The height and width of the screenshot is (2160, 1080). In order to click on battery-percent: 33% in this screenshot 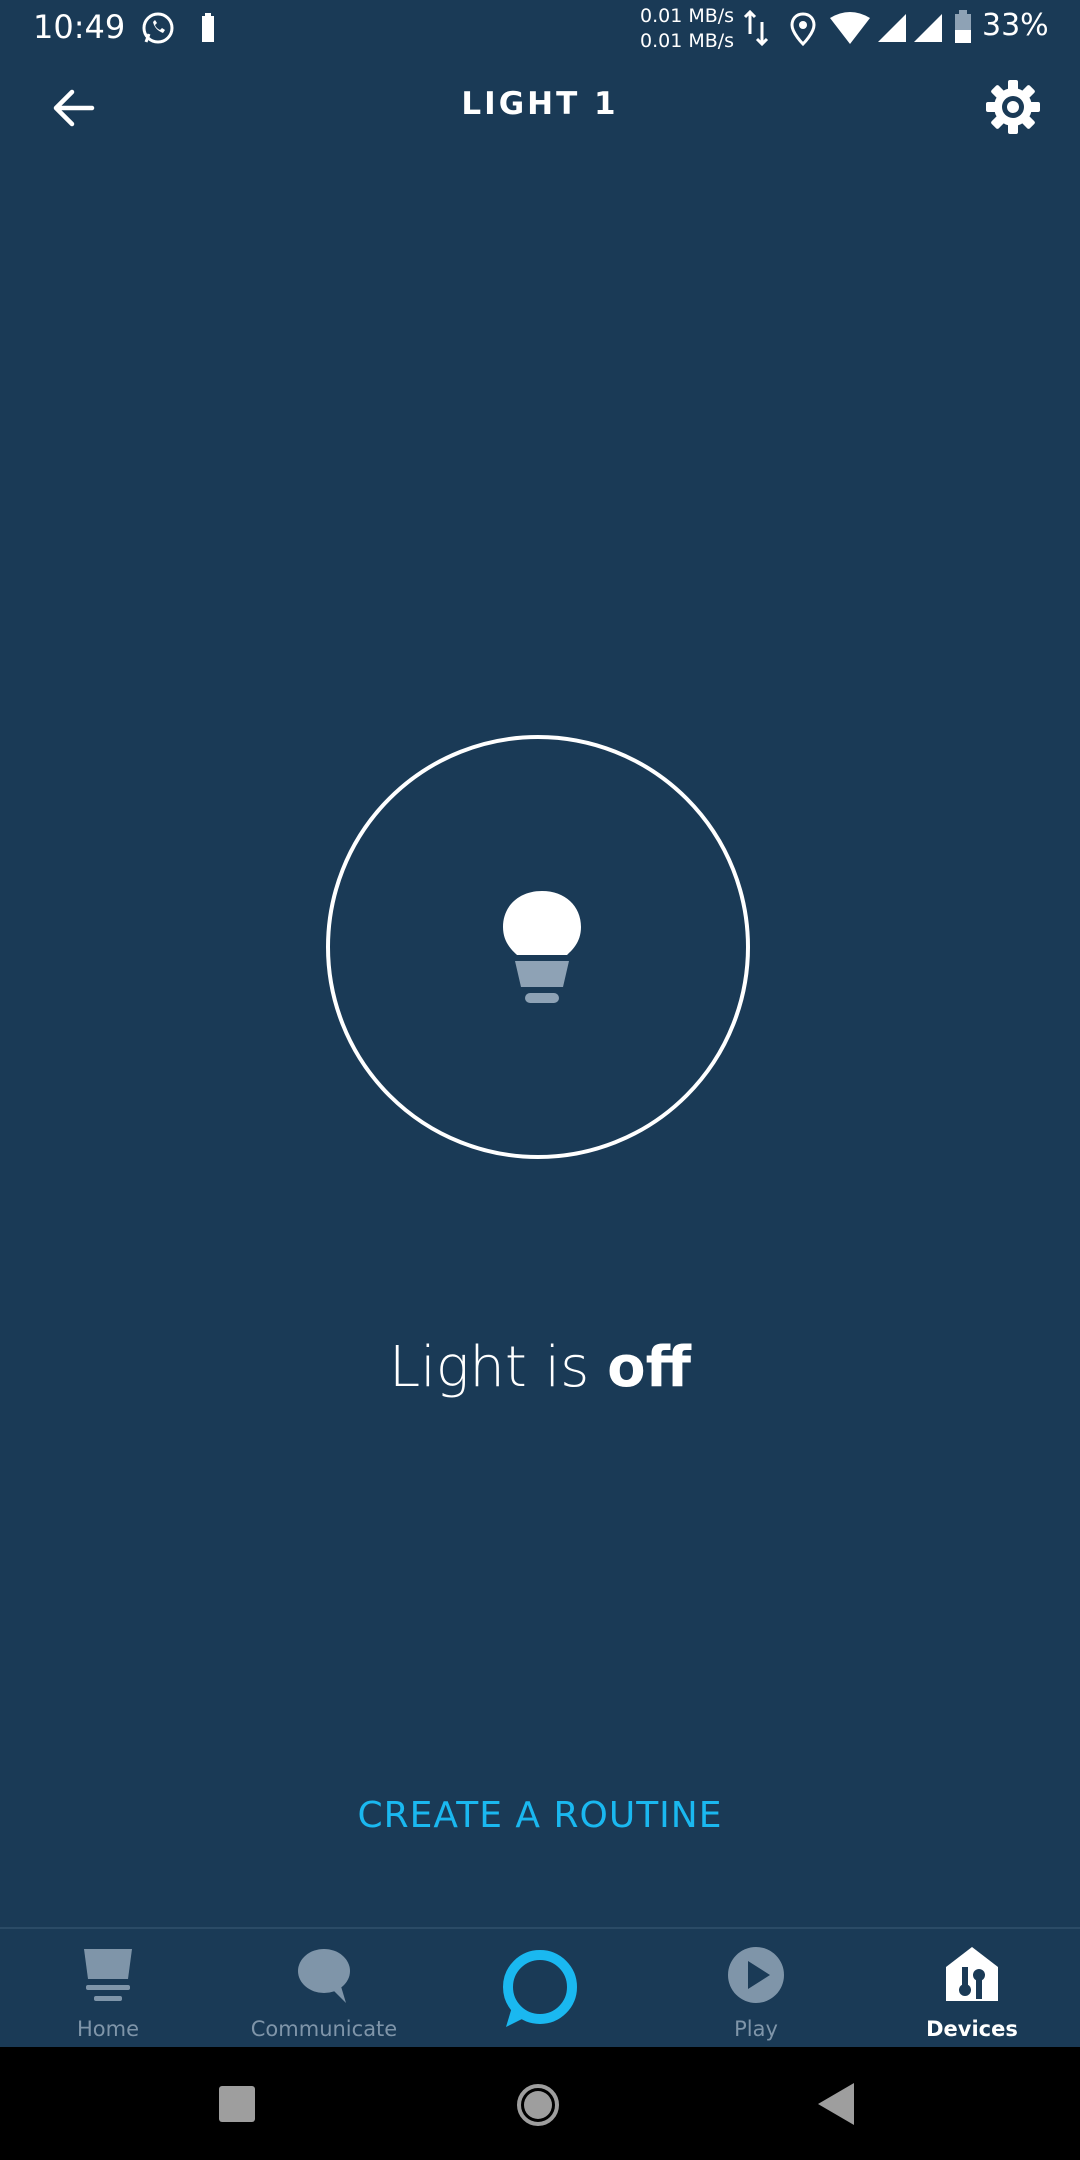, I will do `click(1015, 25)`.